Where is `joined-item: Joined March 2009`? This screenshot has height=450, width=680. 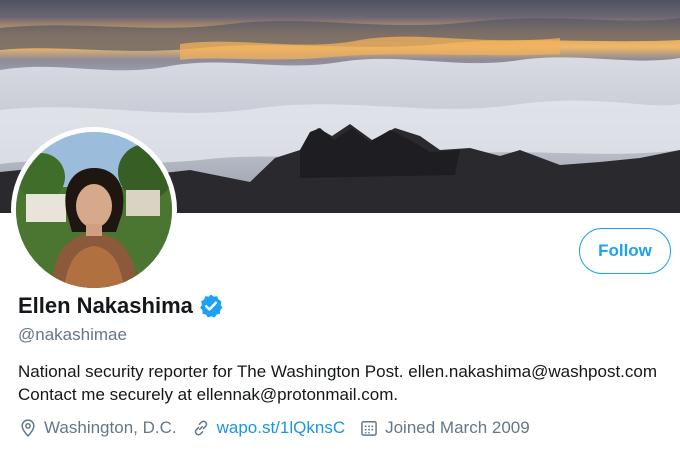 joined-item: Joined March 2009 is located at coordinates (444, 428).